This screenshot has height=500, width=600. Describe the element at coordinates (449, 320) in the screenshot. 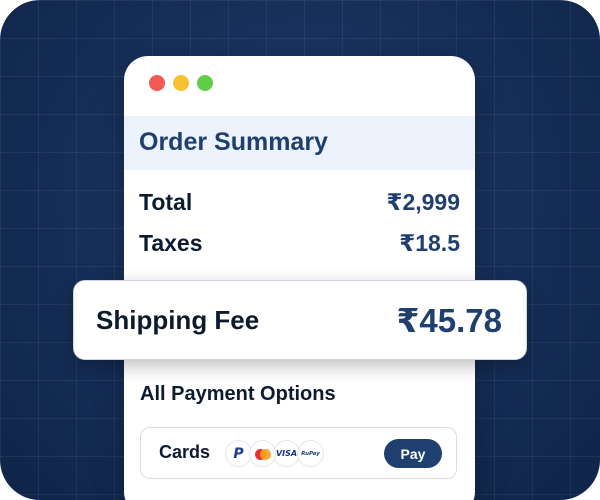

I see `shipping-fee-value: ₹45.78` at that location.